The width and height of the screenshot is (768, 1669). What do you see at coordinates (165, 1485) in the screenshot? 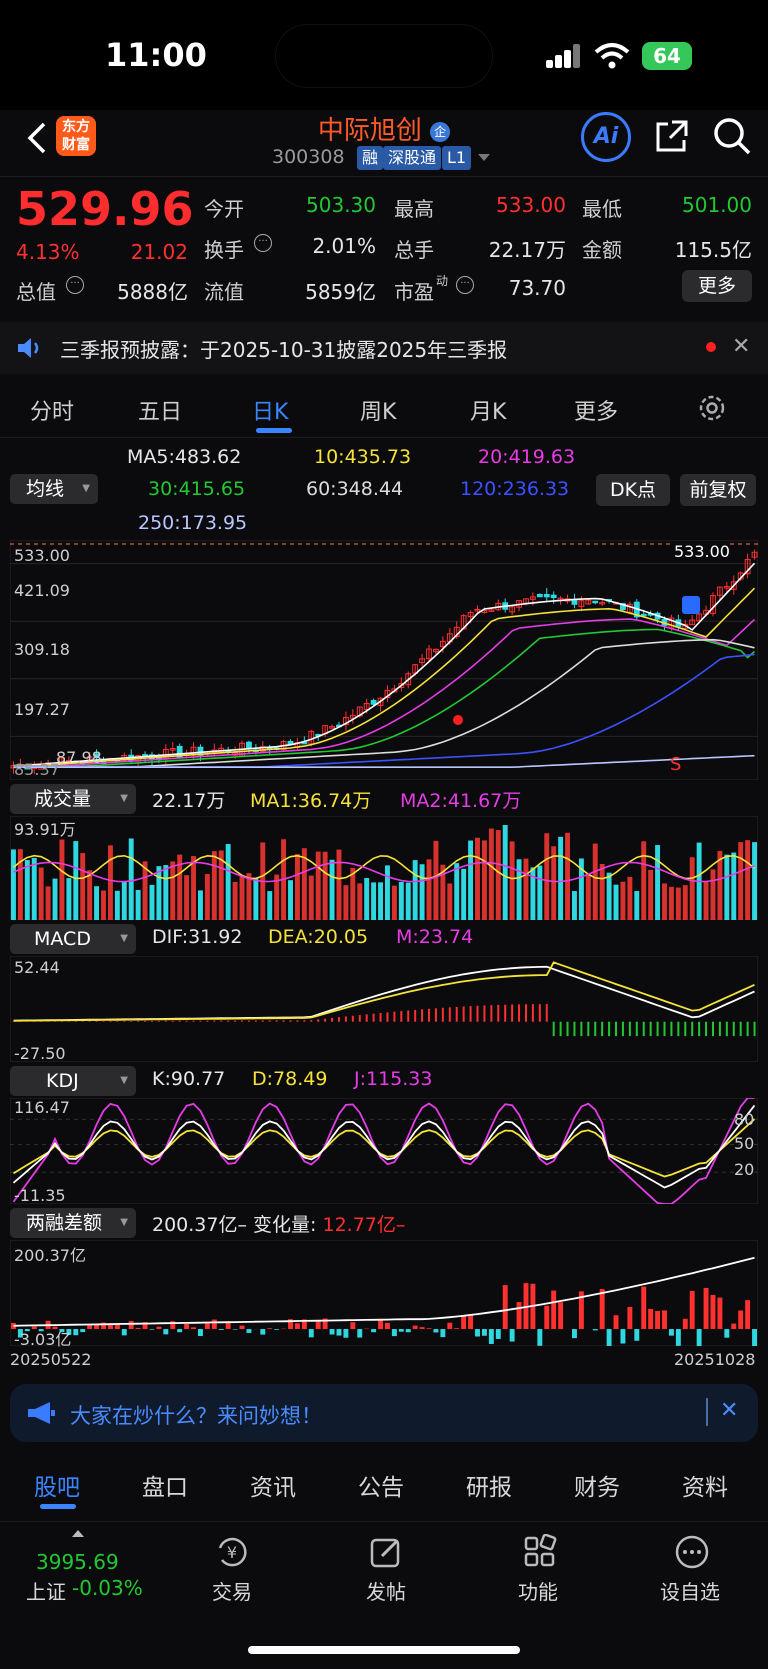
I see `tab-orderbook: 盘口` at bounding box center [165, 1485].